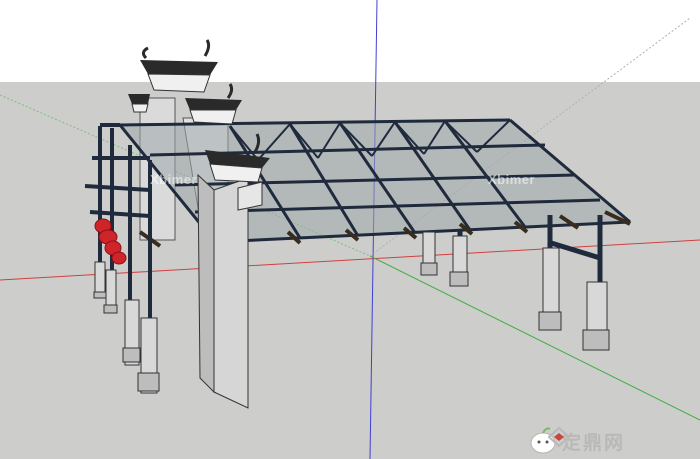  I want to click on brand-logo: 定鼎网, so click(613, 441).